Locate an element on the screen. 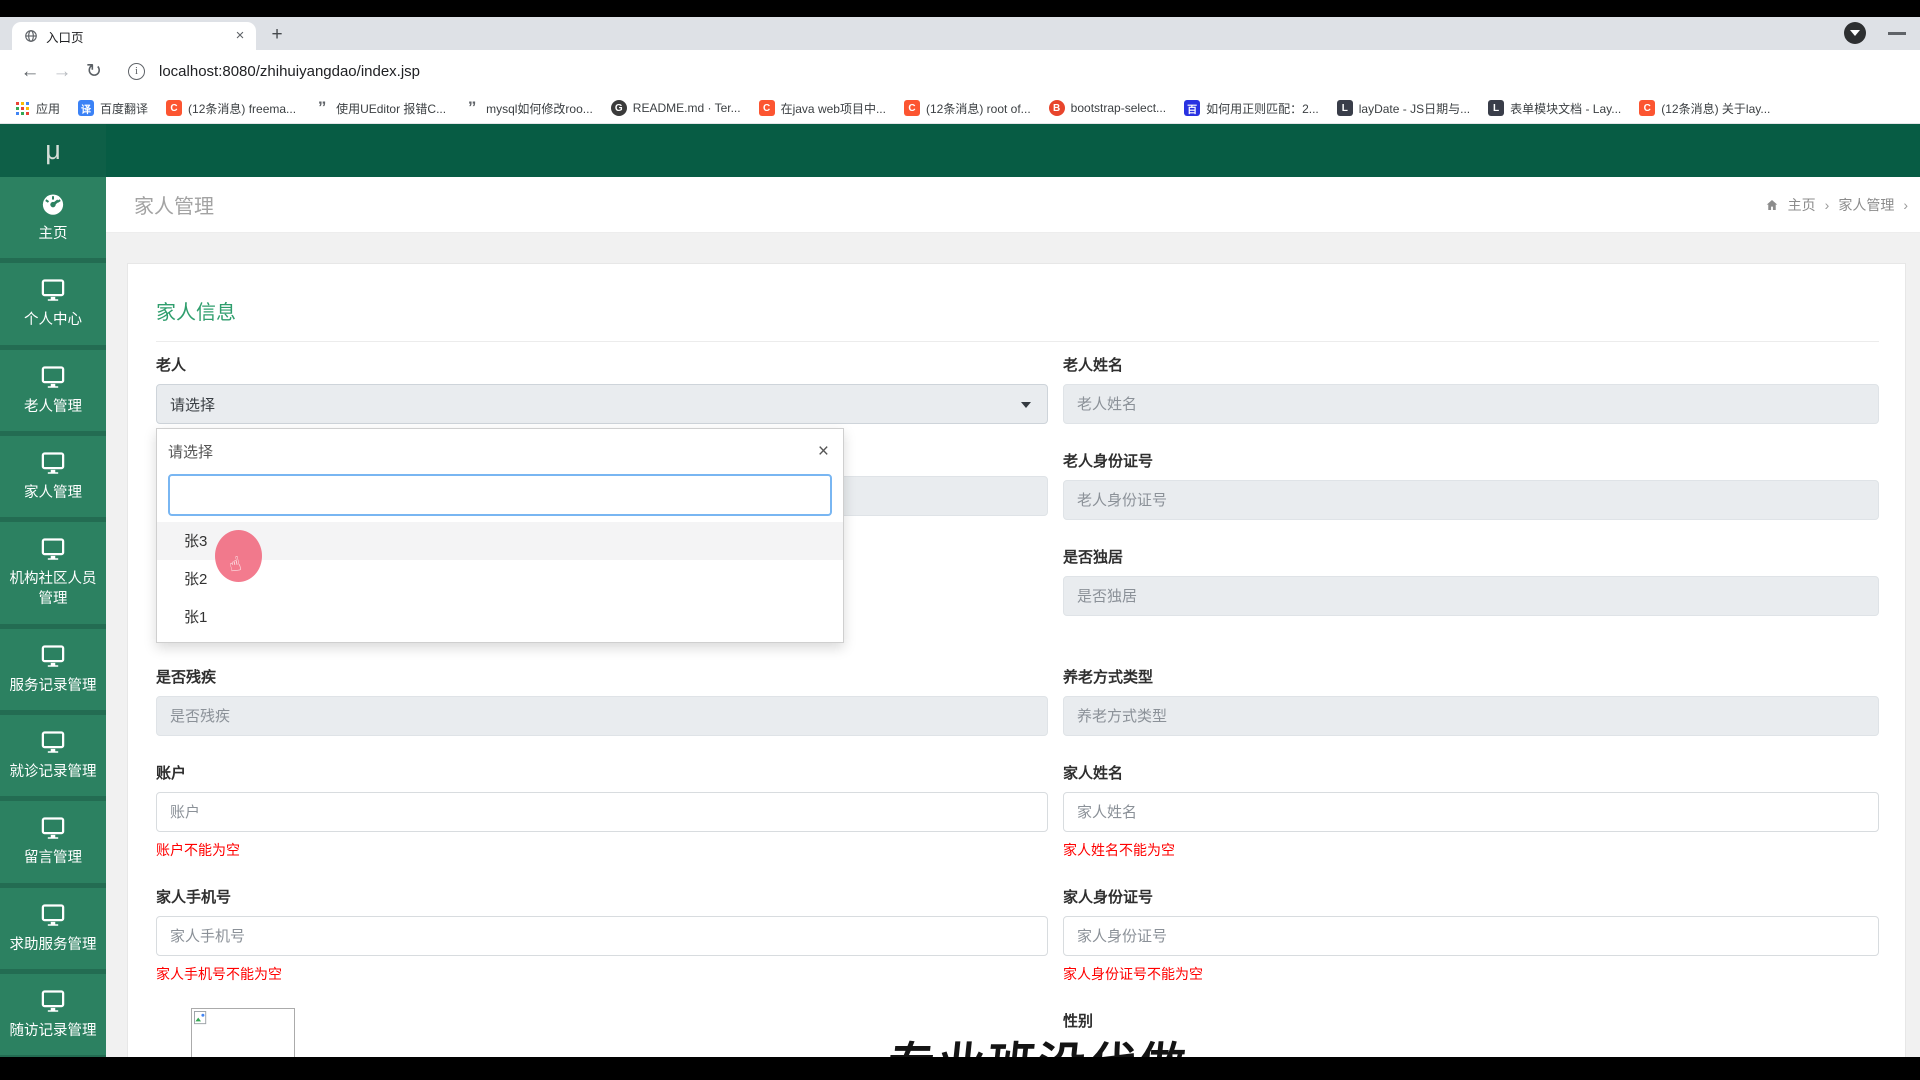 The width and height of the screenshot is (1920, 1080). page-info-icon is located at coordinates (136, 71).